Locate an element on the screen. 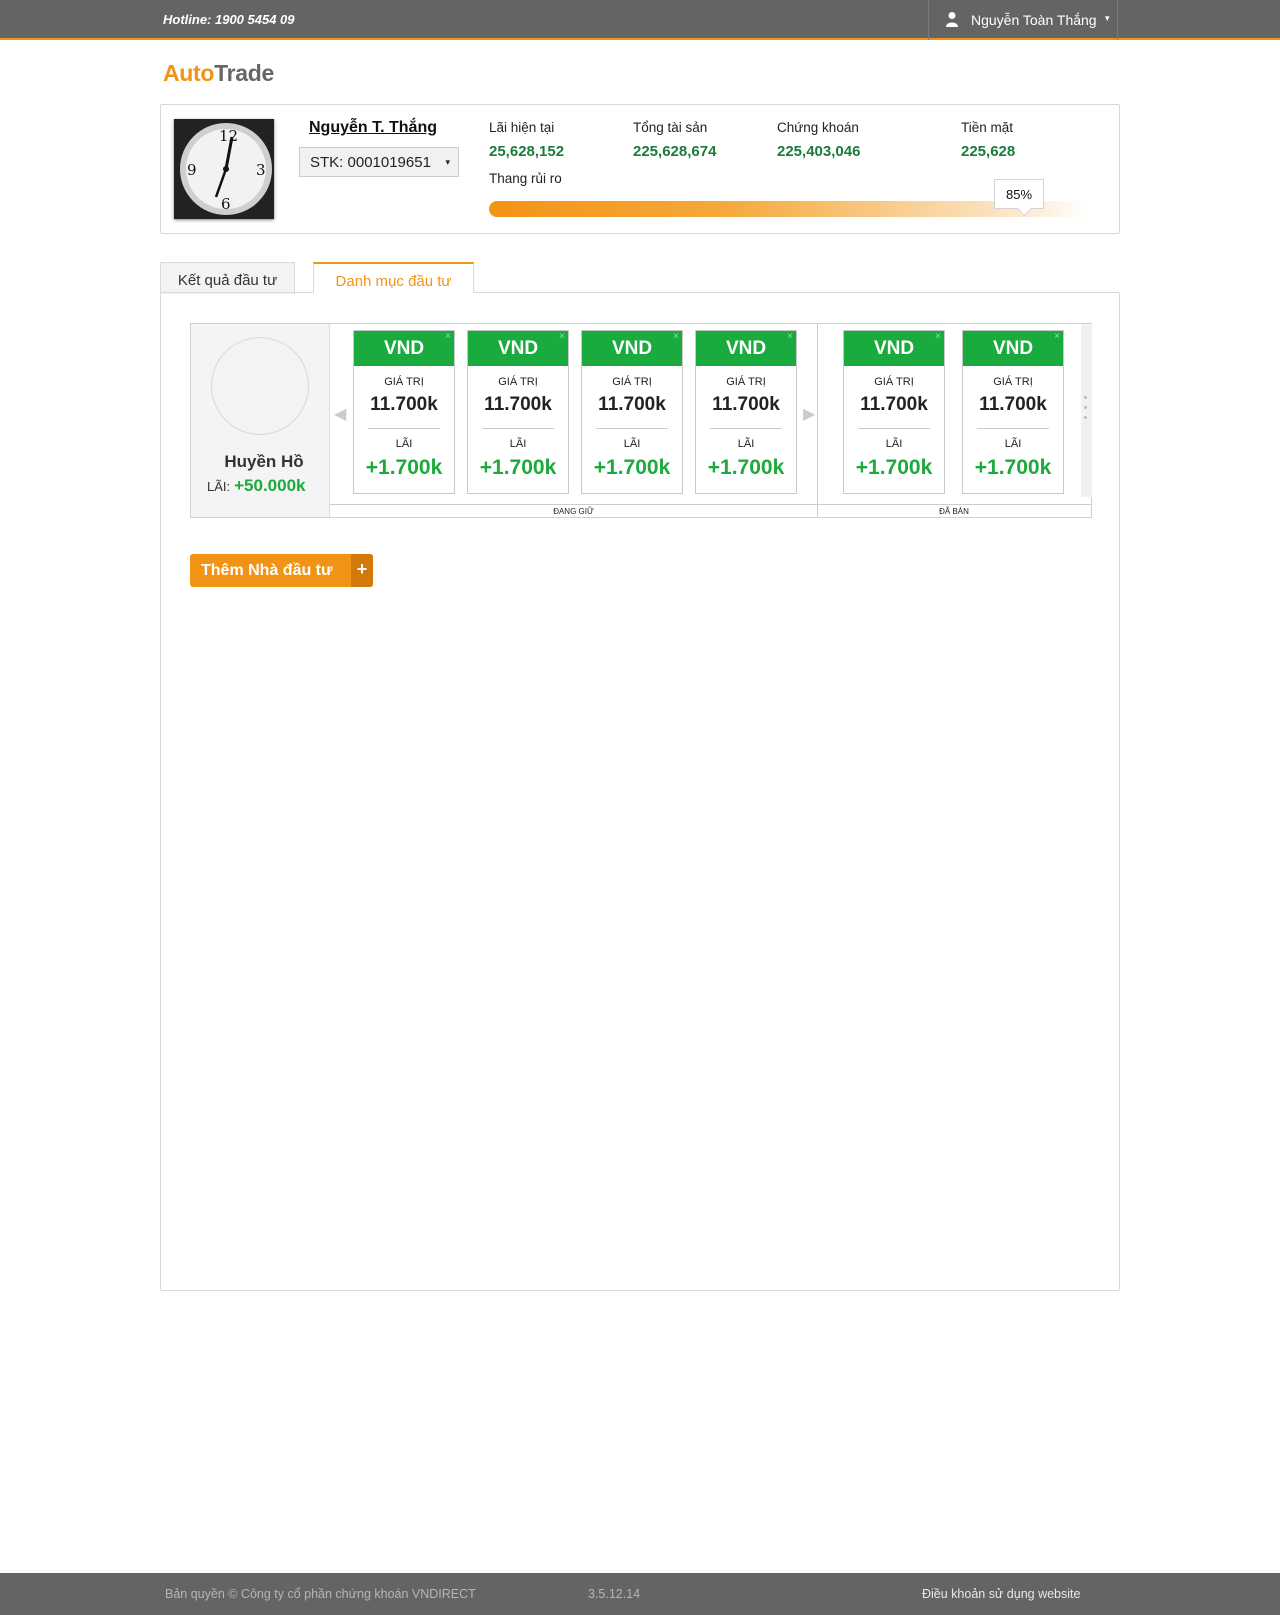 The width and height of the screenshot is (1280, 1615). stat-value-securities: 225,403,046 is located at coordinates (819, 151).